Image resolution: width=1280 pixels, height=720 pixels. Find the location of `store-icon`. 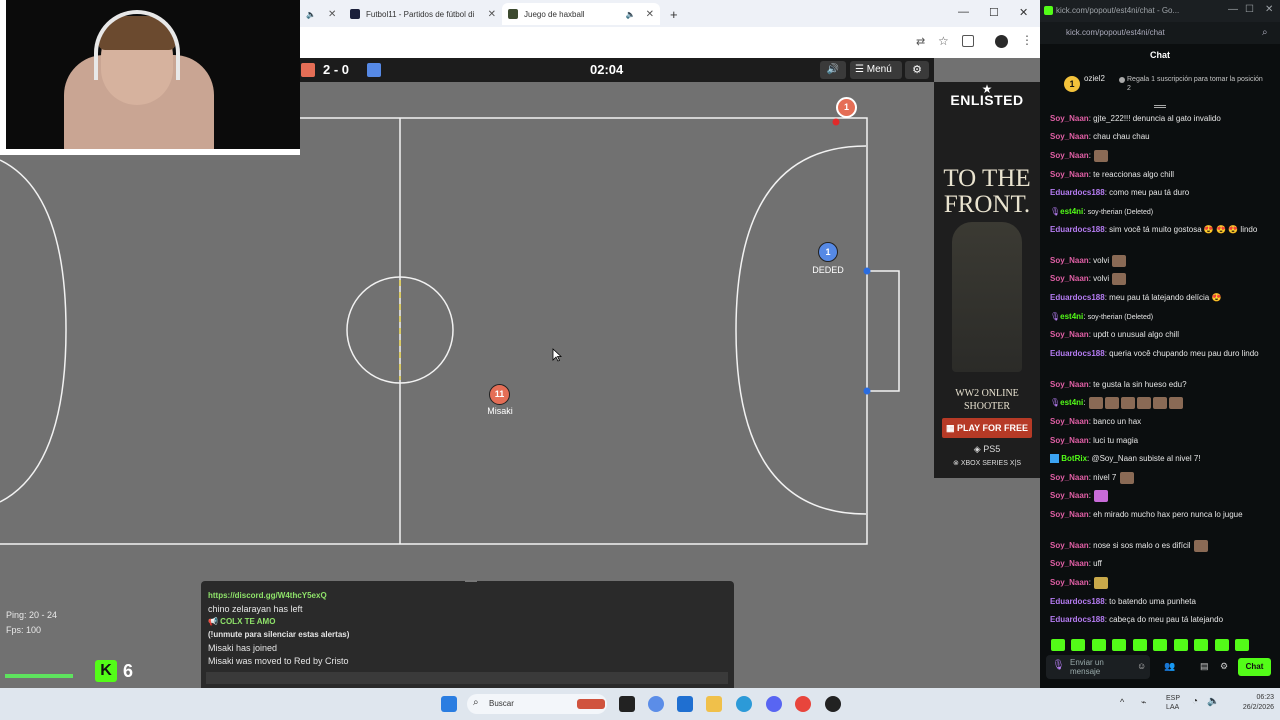

store-icon is located at coordinates (685, 704).